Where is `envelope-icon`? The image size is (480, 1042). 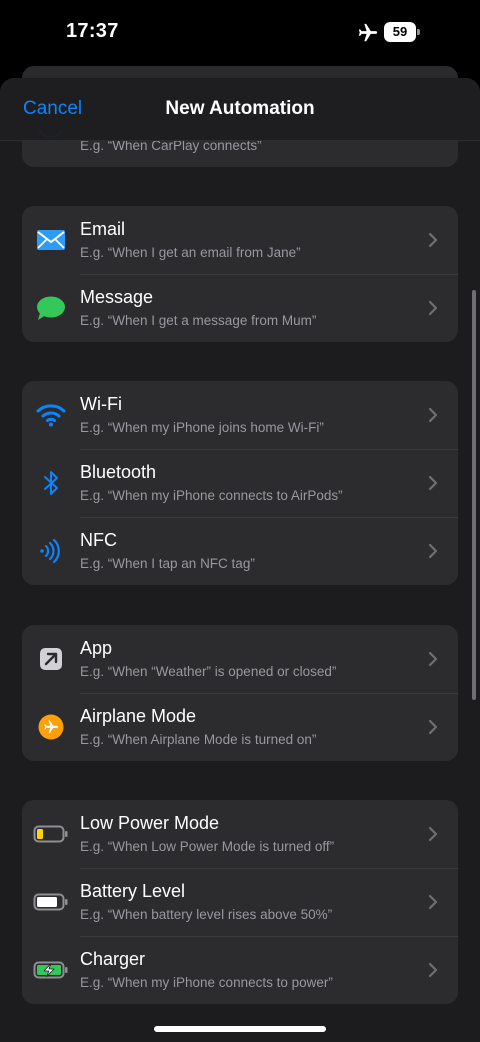 envelope-icon is located at coordinates (51, 240).